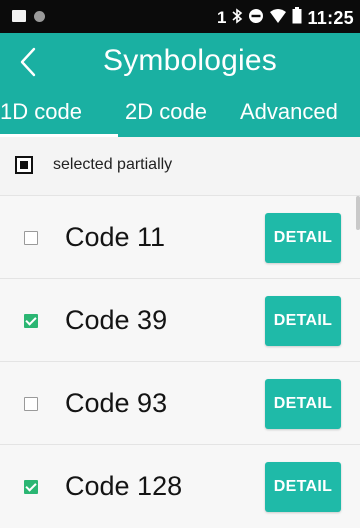 This screenshot has width=360, height=528. What do you see at coordinates (221, 17) in the screenshot?
I see `sim-label: 1` at bounding box center [221, 17].